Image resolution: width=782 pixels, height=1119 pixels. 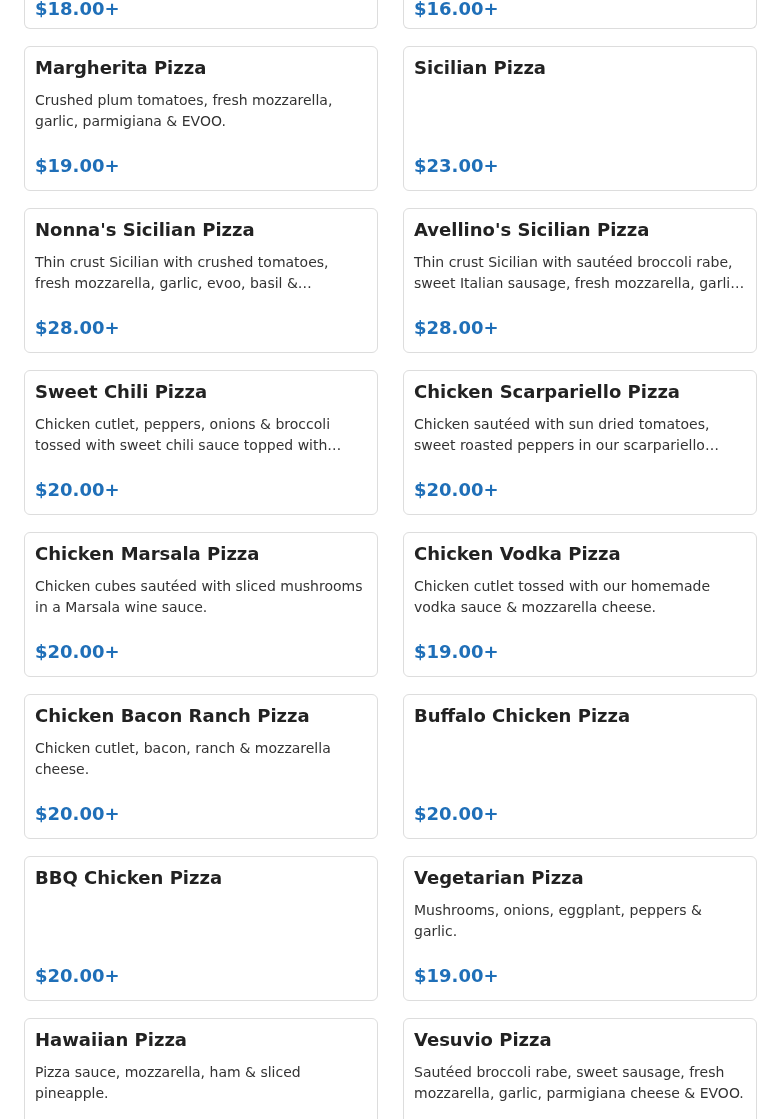 I want to click on item-name: Hawaiian Pizza, so click(x=111, y=1040).